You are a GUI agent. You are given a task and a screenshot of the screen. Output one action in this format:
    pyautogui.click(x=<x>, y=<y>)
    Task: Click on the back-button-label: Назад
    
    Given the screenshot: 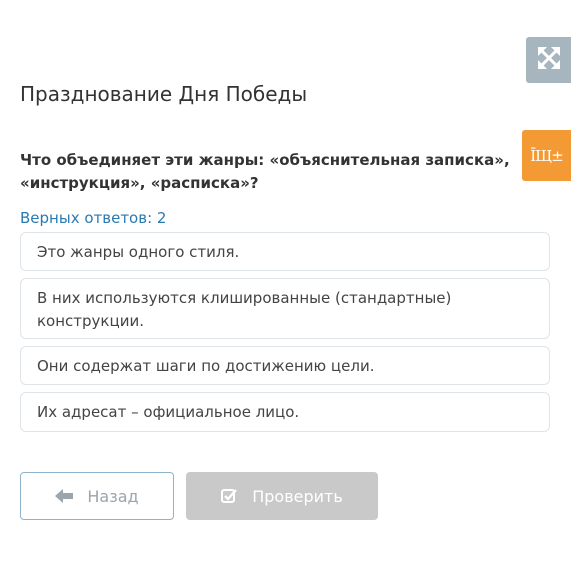 What is the action you would take?
    pyautogui.click(x=113, y=496)
    